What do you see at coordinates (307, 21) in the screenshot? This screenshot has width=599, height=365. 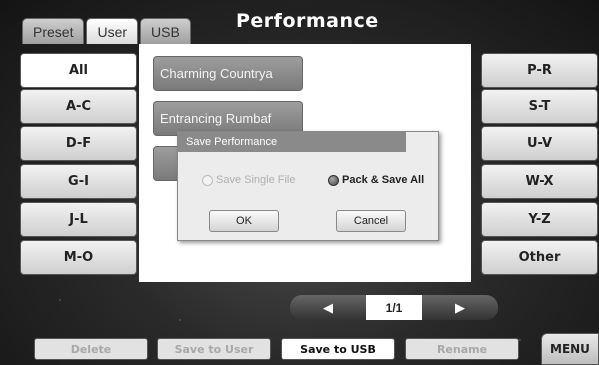 I see `page-title: Performance` at bounding box center [307, 21].